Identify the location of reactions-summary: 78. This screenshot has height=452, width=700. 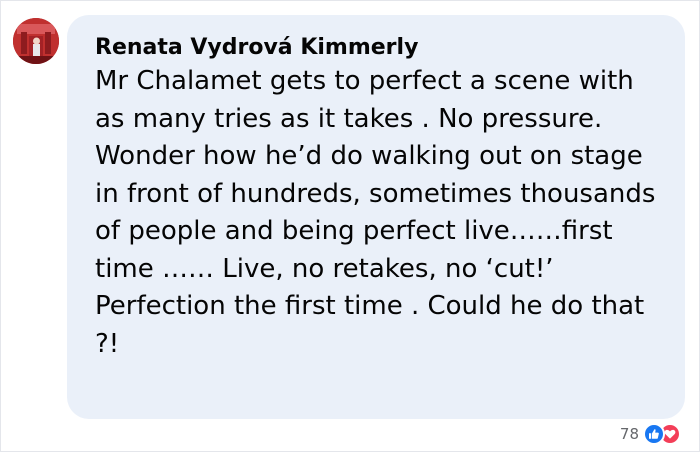
(650, 434).